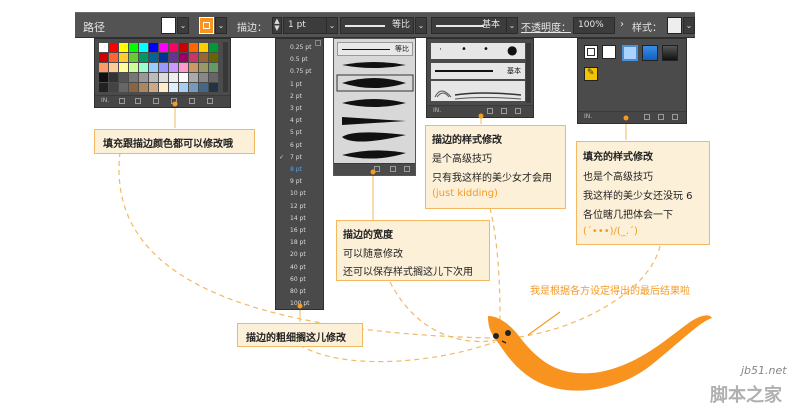  Describe the element at coordinates (408, 272) in the screenshot. I see `callout-width-line2: 还可以保存样式搁这儿下次用` at that location.